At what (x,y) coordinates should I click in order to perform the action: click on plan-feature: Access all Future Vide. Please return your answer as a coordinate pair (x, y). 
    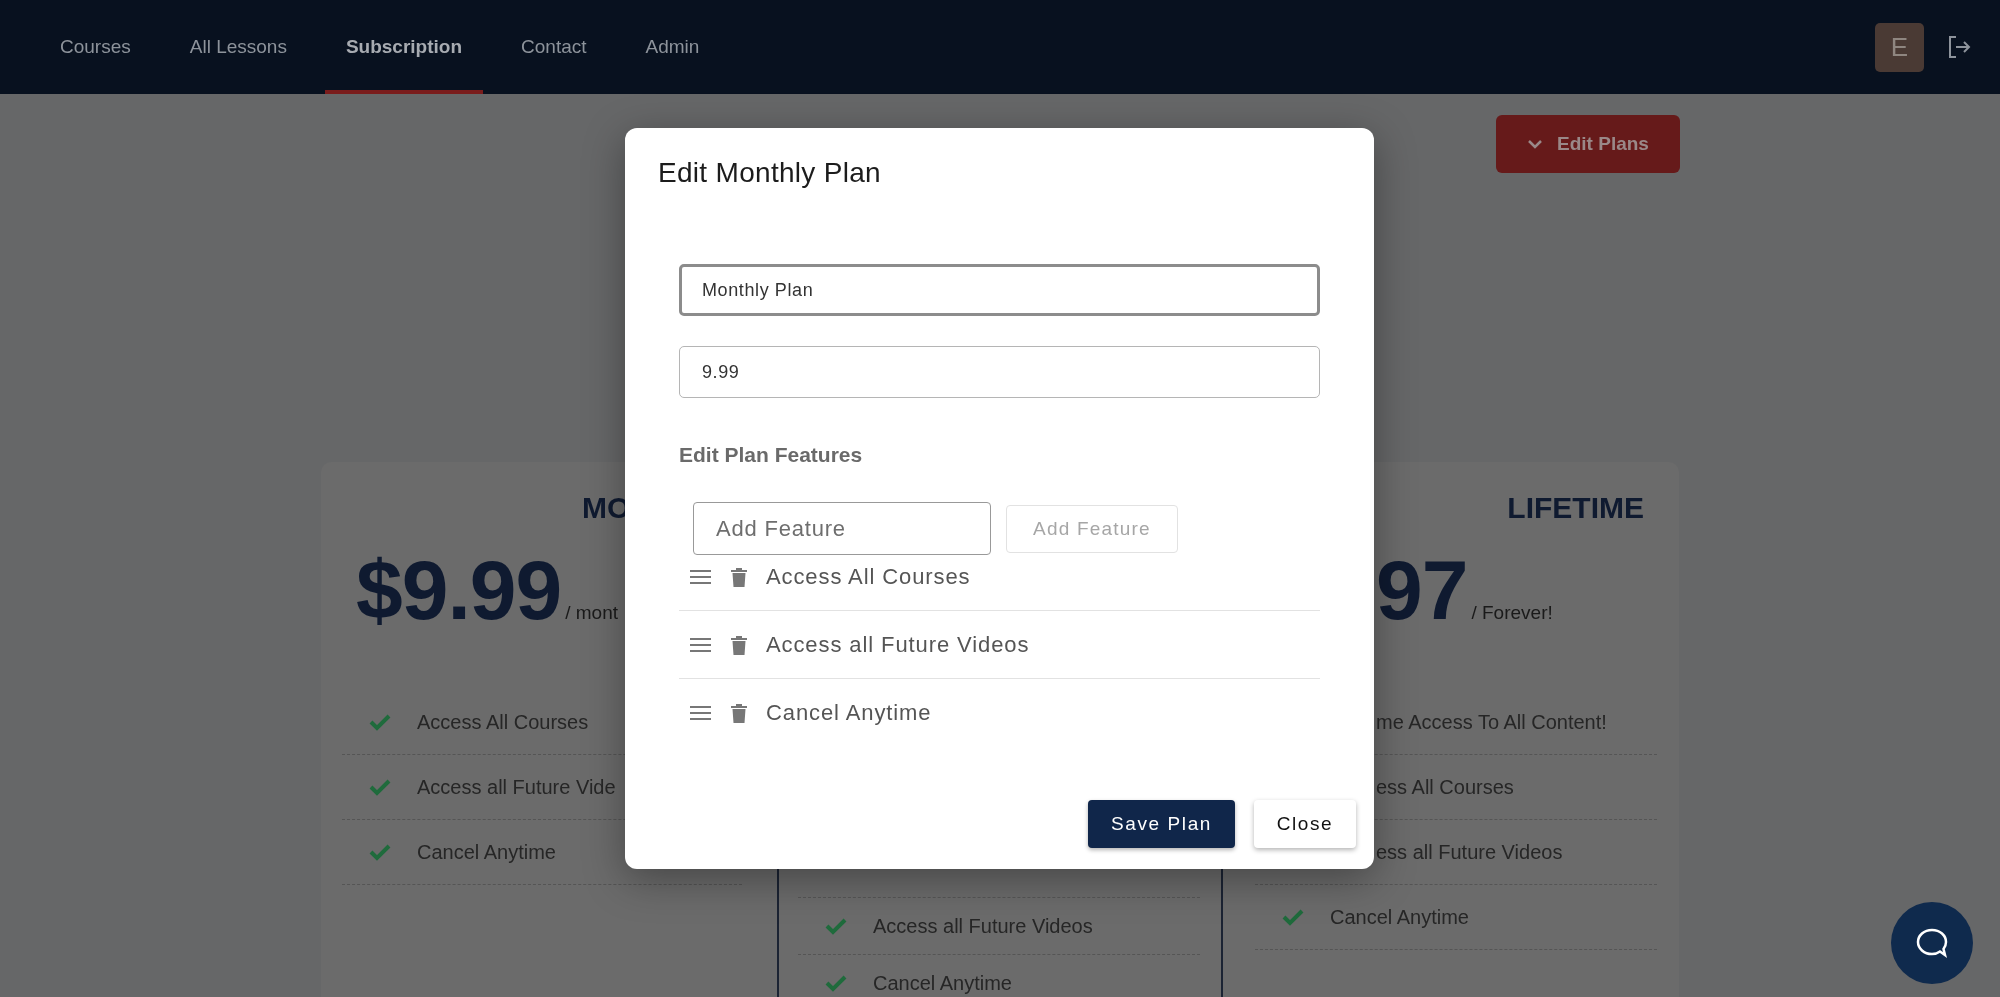
    Looking at the image, I should click on (516, 787).